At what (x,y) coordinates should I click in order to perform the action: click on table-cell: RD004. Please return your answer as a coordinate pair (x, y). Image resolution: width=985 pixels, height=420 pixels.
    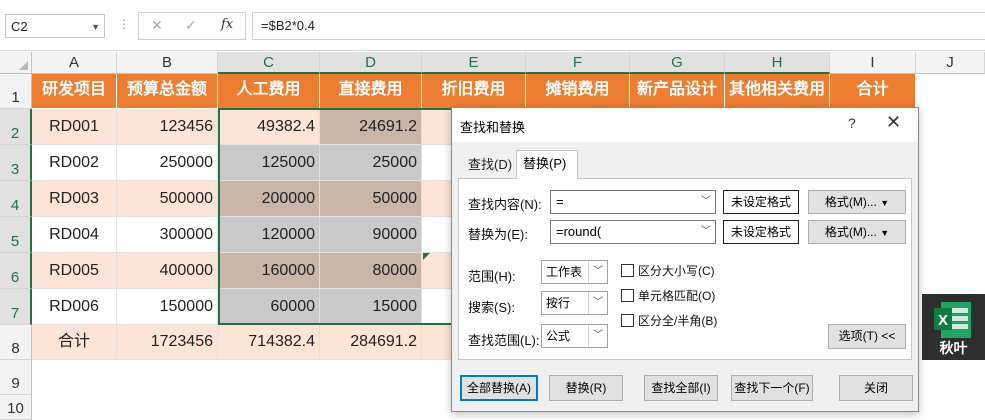
    Looking at the image, I should click on (74, 235).